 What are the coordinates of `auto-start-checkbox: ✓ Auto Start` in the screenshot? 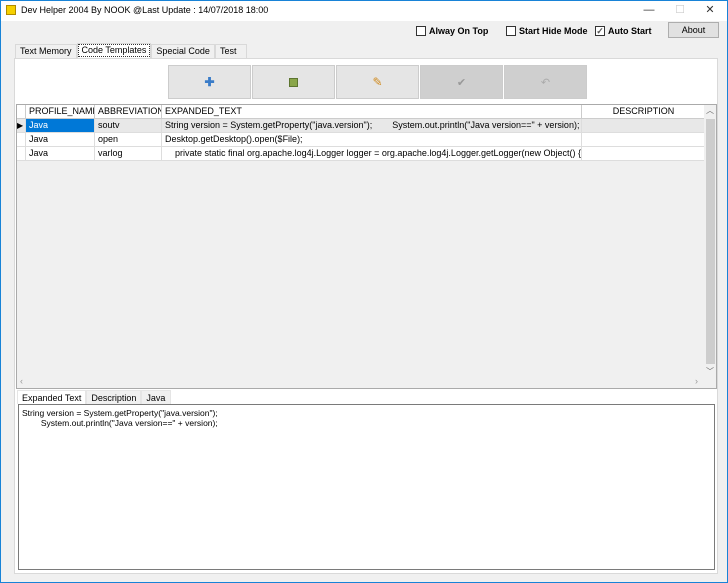 It's located at (623, 31).